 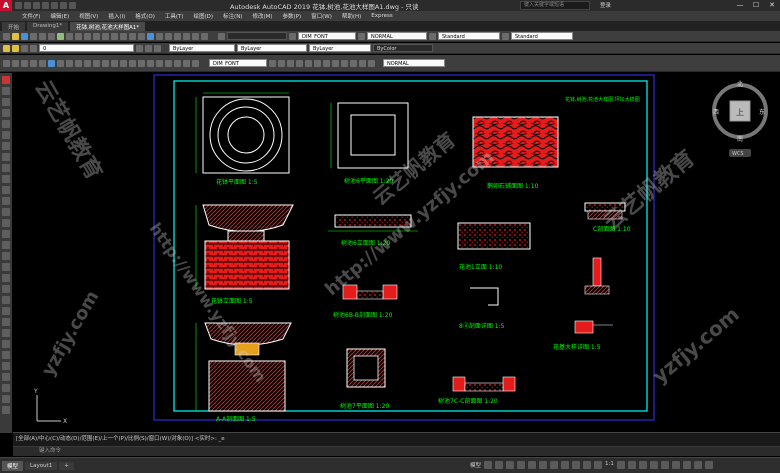 I want to click on dim-radius-icon, so click(x=105, y=63).